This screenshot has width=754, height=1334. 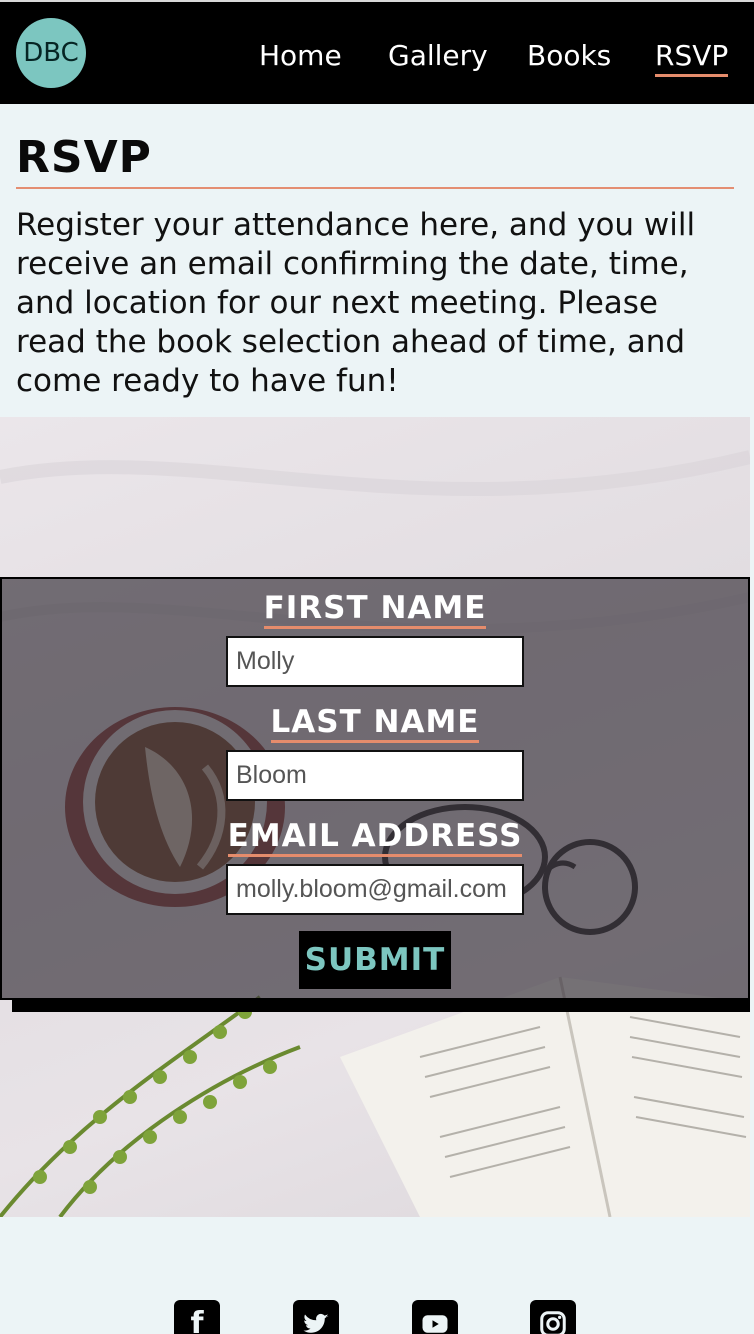 I want to click on facebook-icon: f, so click(x=197, y=1317).